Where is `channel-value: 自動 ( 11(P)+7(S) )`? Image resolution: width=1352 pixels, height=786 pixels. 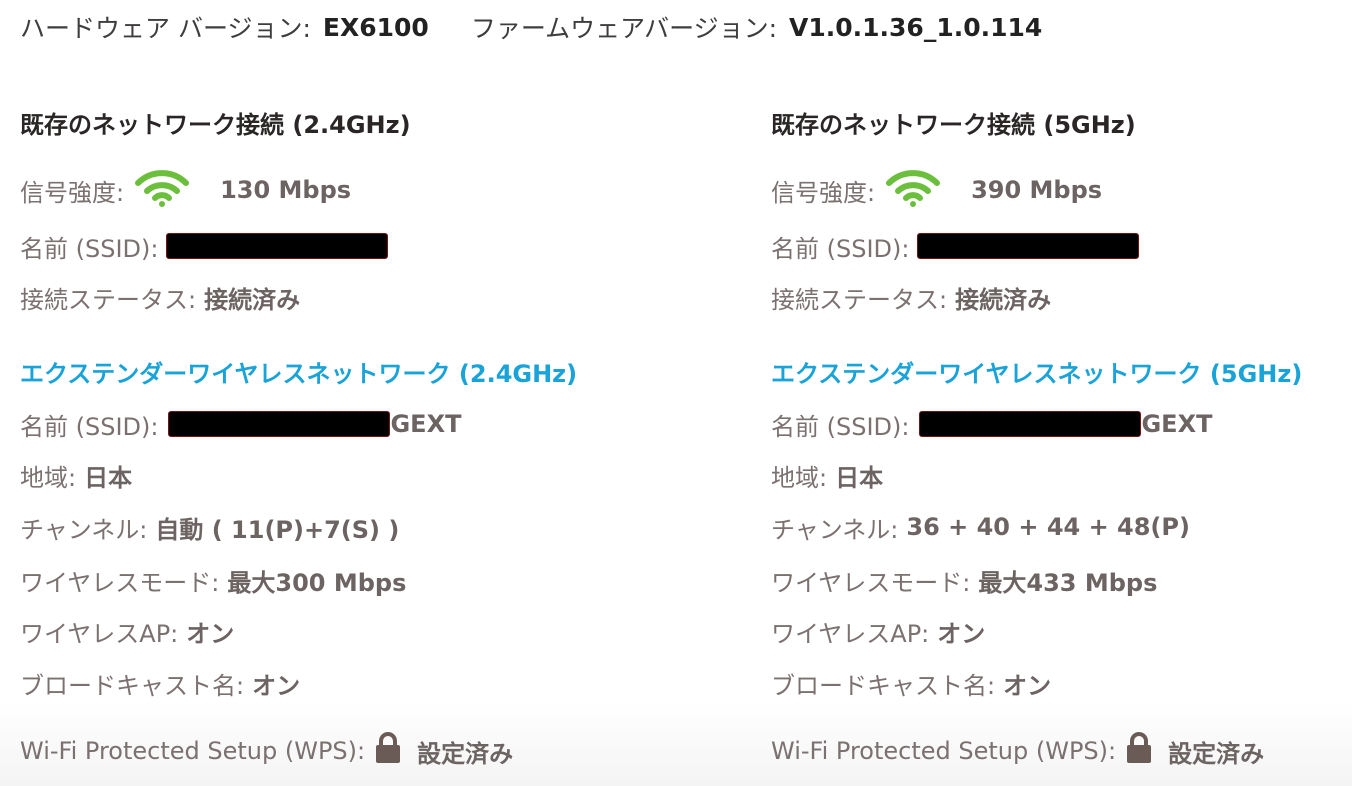 channel-value: 自動 ( 11(P)+7(S) ) is located at coordinates (277, 529).